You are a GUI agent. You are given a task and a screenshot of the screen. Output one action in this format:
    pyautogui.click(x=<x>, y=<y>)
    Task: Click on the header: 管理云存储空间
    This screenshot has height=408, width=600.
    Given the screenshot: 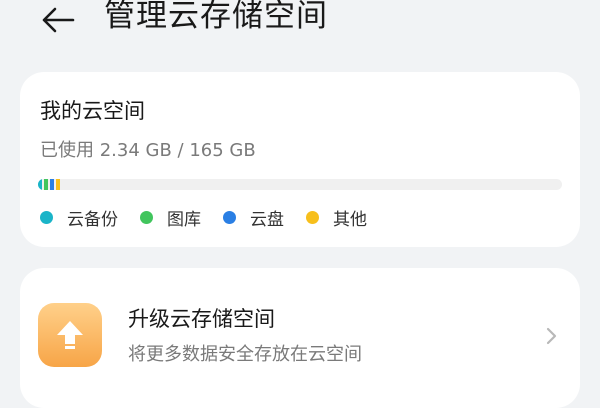 What is the action you would take?
    pyautogui.click(x=300, y=22)
    